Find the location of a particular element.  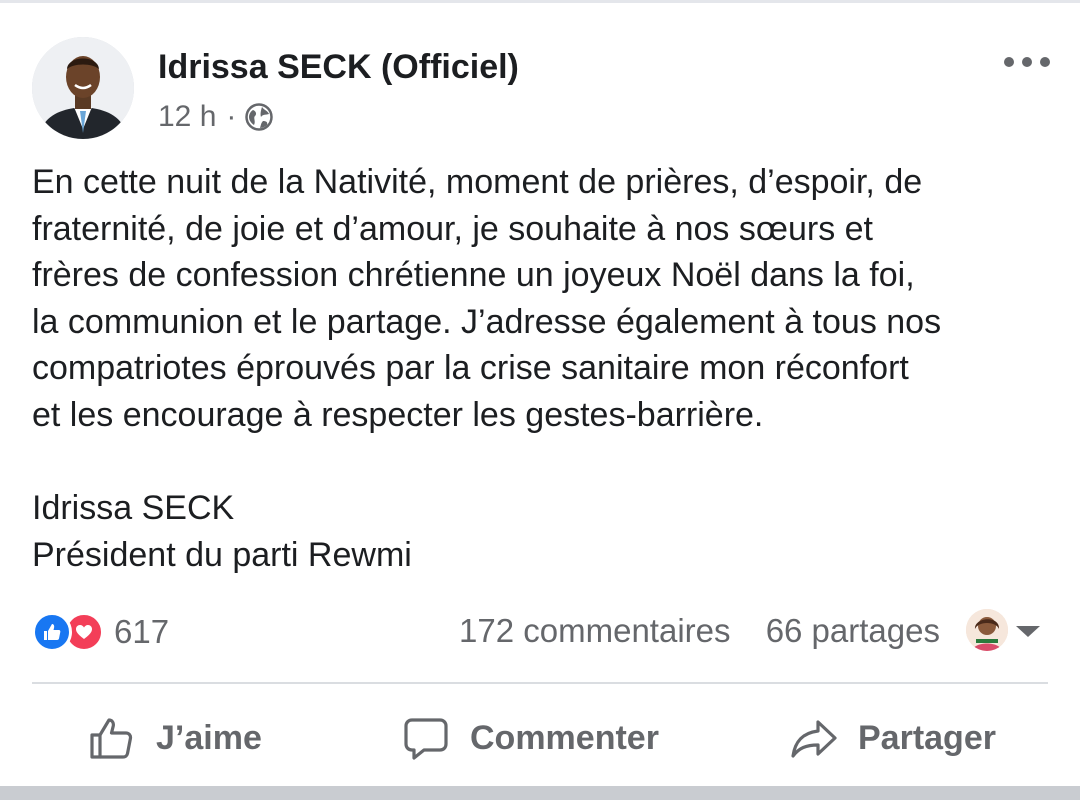

reactions-count: 617 is located at coordinates (142, 631).